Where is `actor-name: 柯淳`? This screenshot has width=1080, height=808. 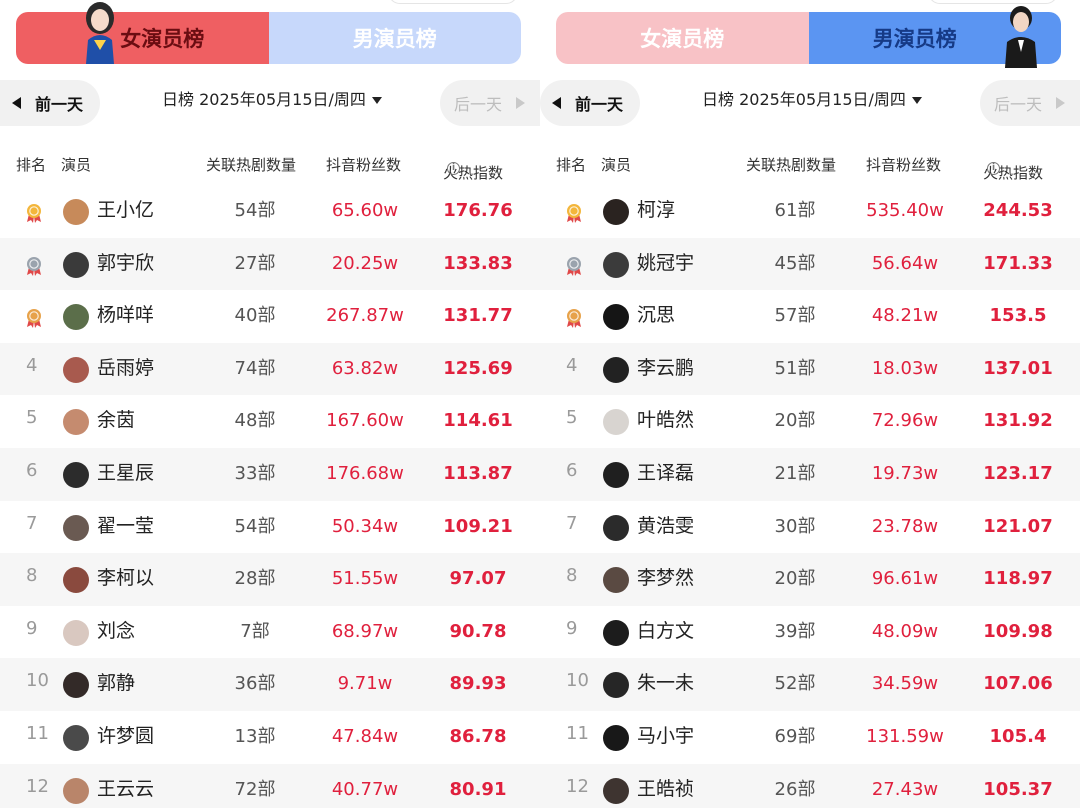
actor-name: 柯淳 is located at coordinates (656, 211).